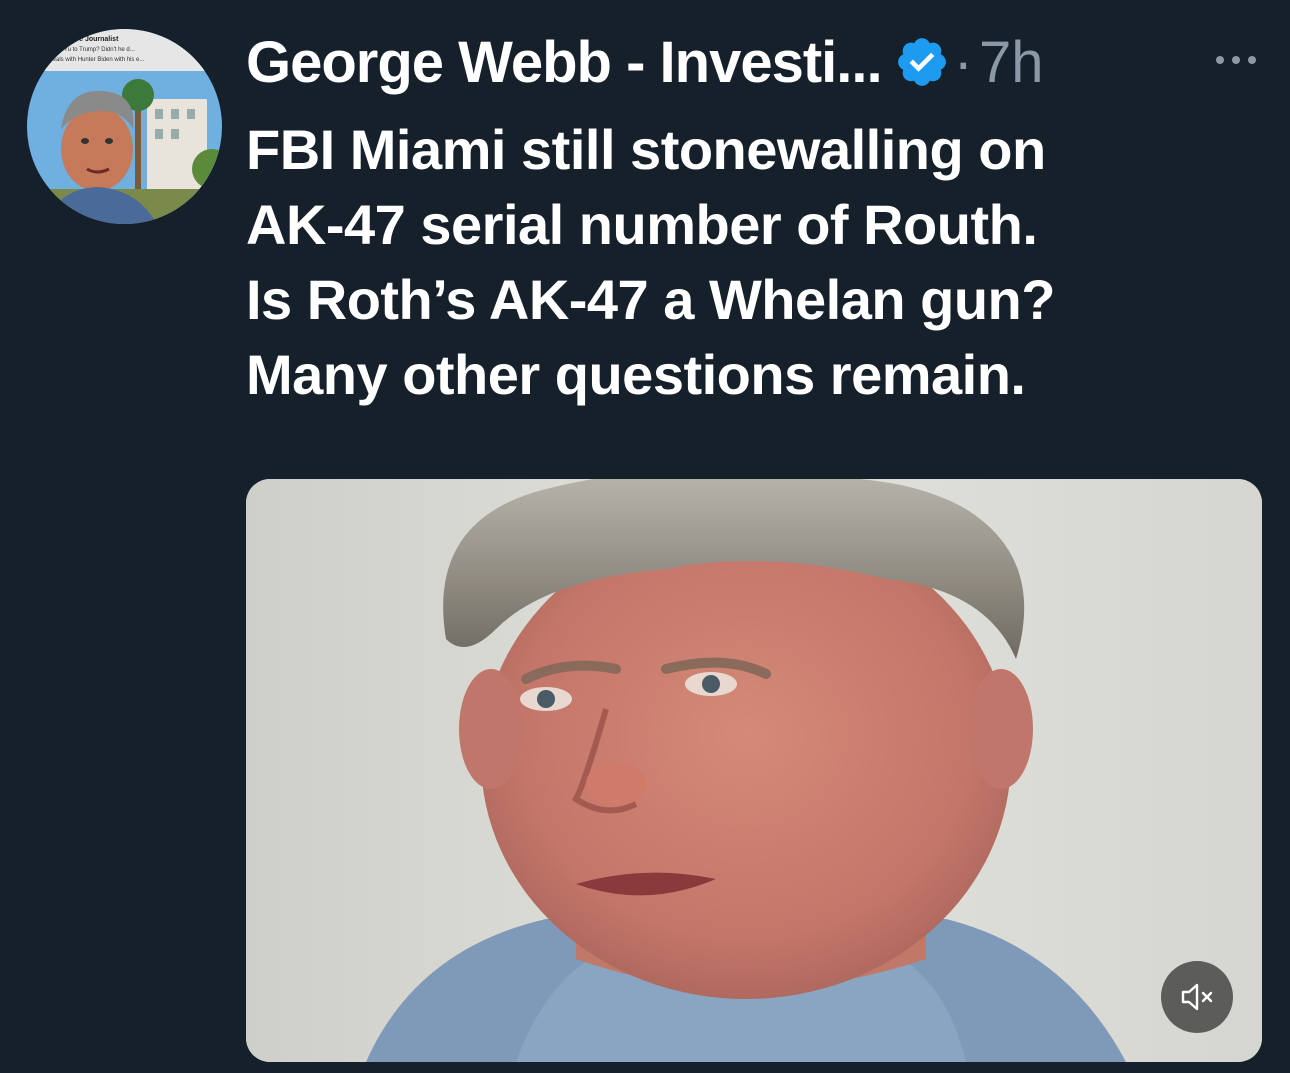 Image resolution: width=1290 pixels, height=1073 pixels. Describe the element at coordinates (87, 39) in the screenshot. I see `avatar-banner-line-1: ...igative Journalist` at that location.